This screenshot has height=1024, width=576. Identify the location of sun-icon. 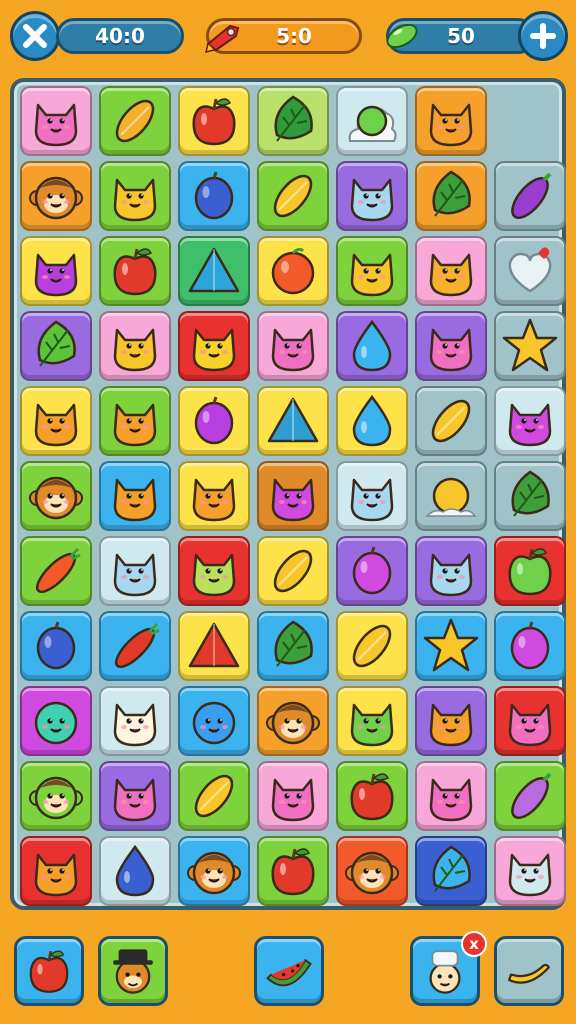
(451, 497).